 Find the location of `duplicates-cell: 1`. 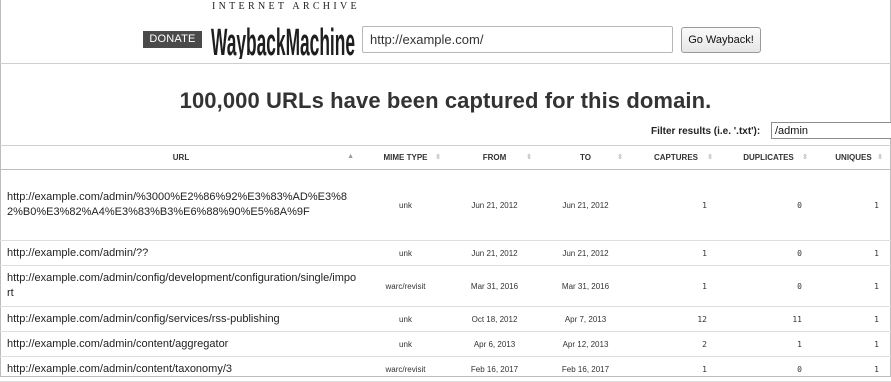

duplicates-cell: 1 is located at coordinates (768, 344).